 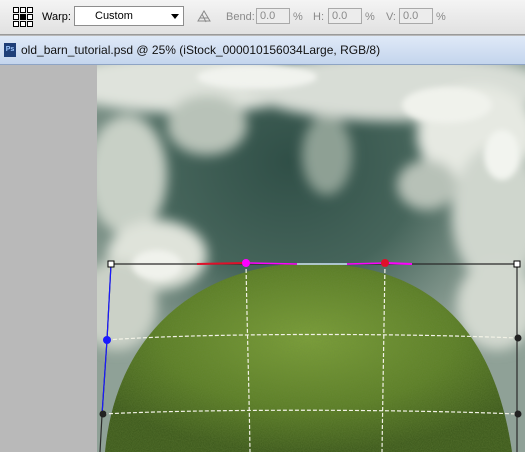 I want to click on warp-handle-magenta, so click(x=246, y=263).